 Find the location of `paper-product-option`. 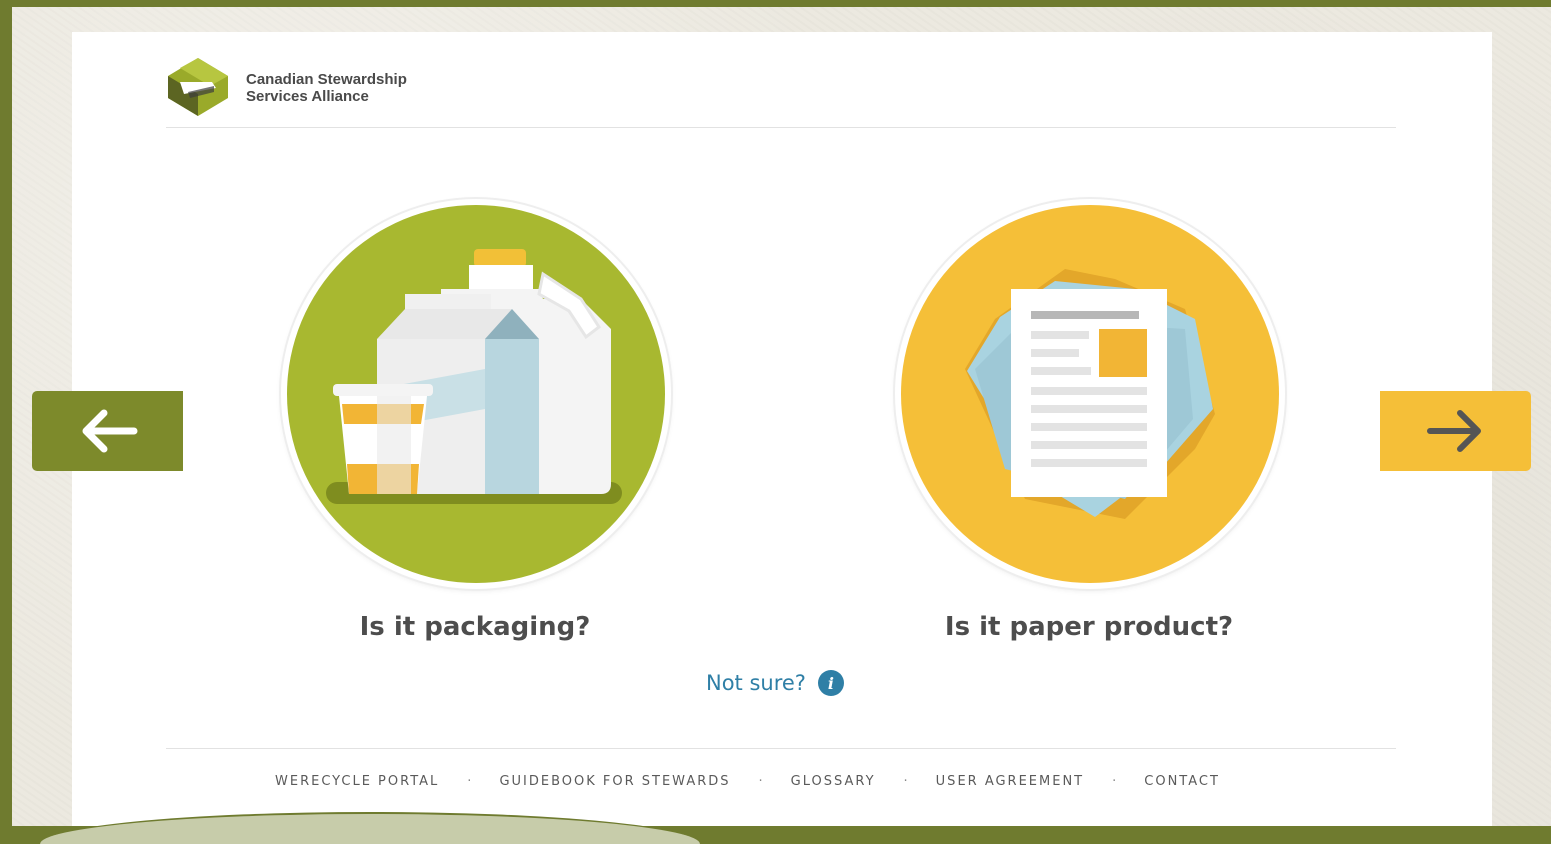

paper-product-option is located at coordinates (1090, 394).